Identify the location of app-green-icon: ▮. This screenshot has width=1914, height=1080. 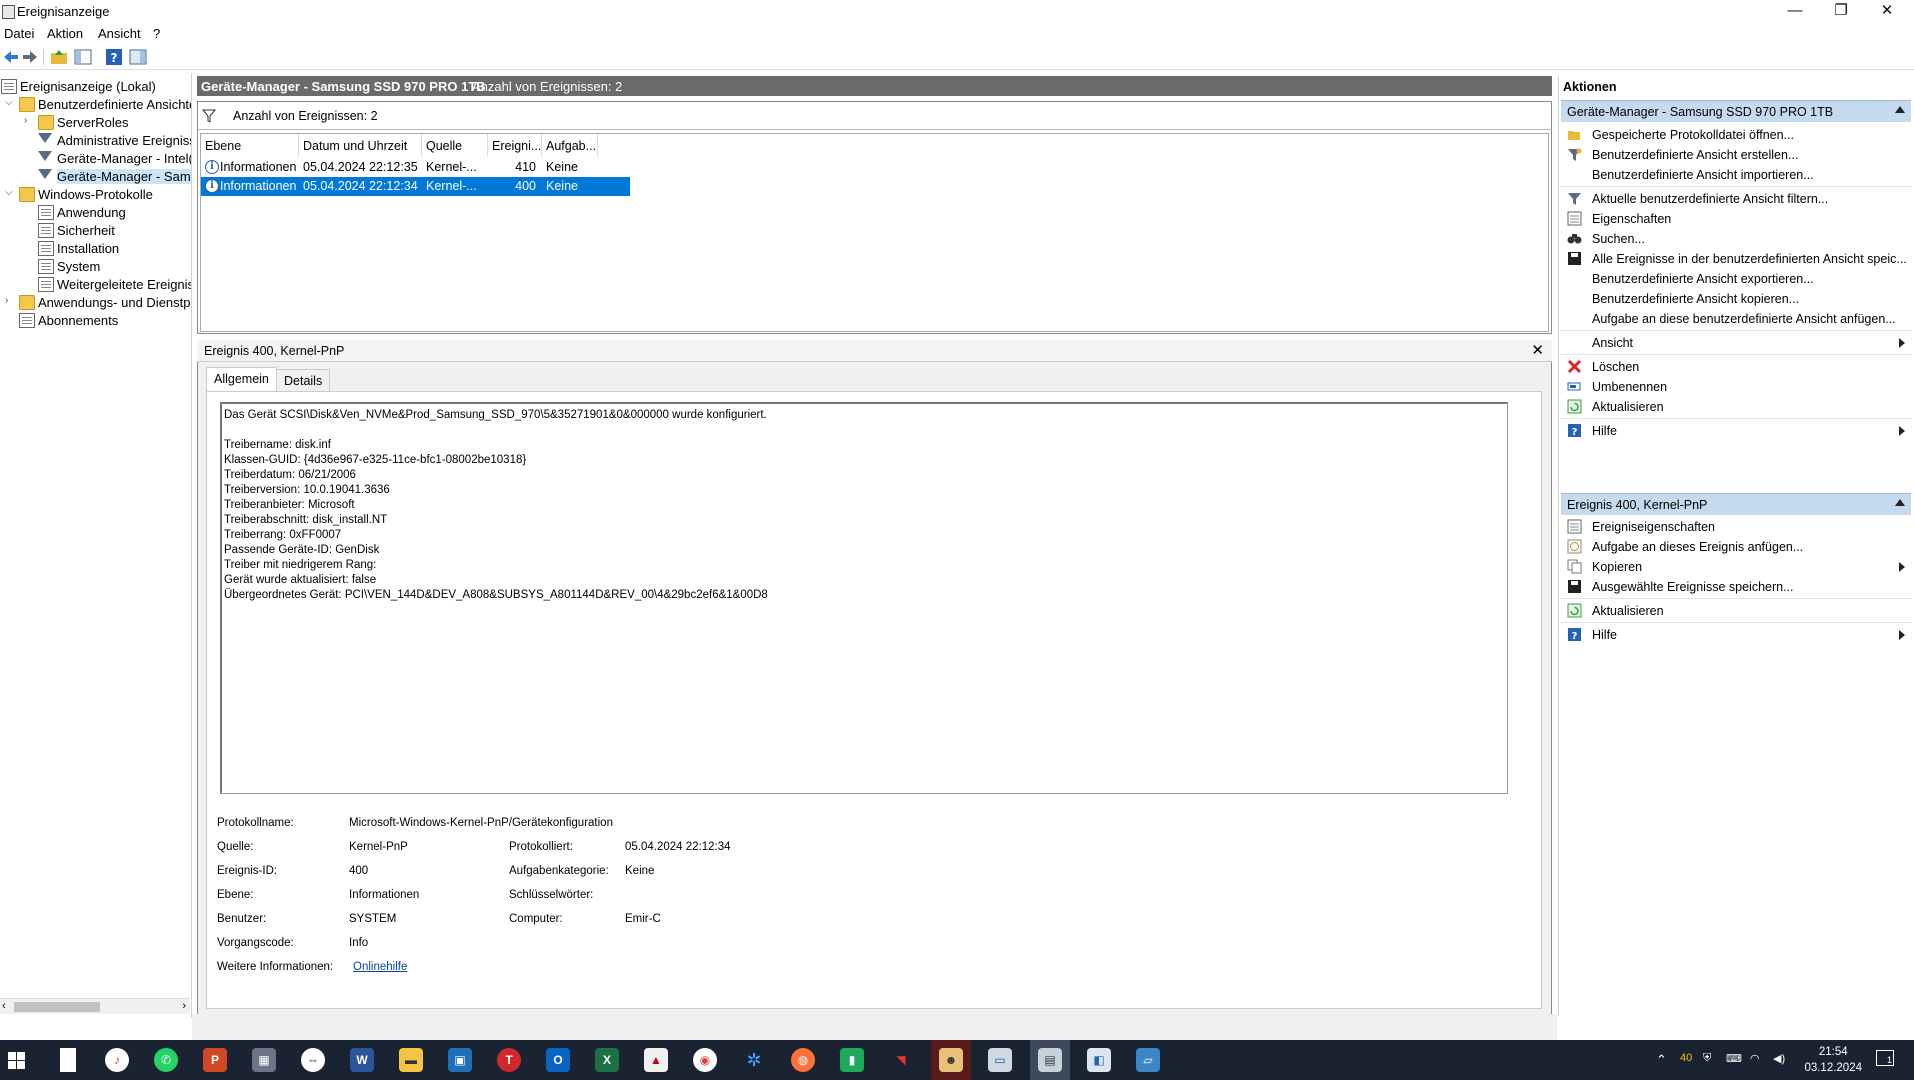
(852, 1060).